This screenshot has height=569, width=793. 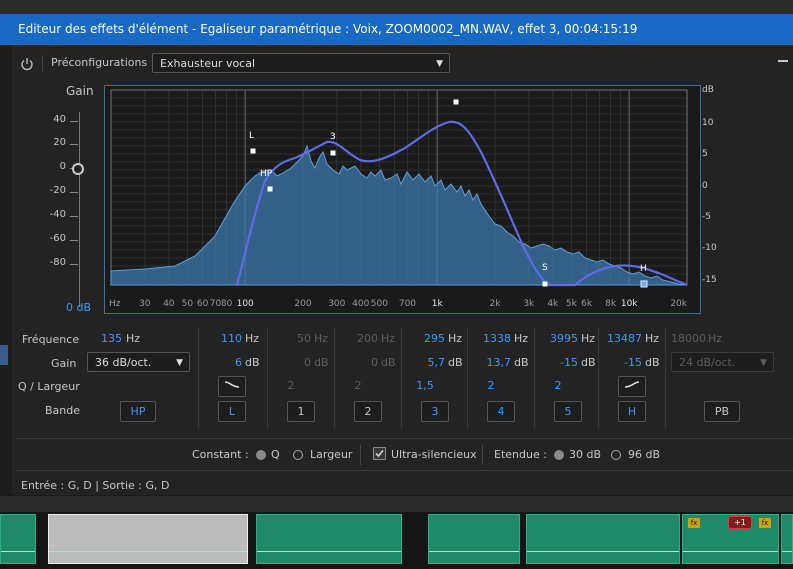 What do you see at coordinates (115, 304) in the screenshot?
I see `frequency-tick-label: Hz` at bounding box center [115, 304].